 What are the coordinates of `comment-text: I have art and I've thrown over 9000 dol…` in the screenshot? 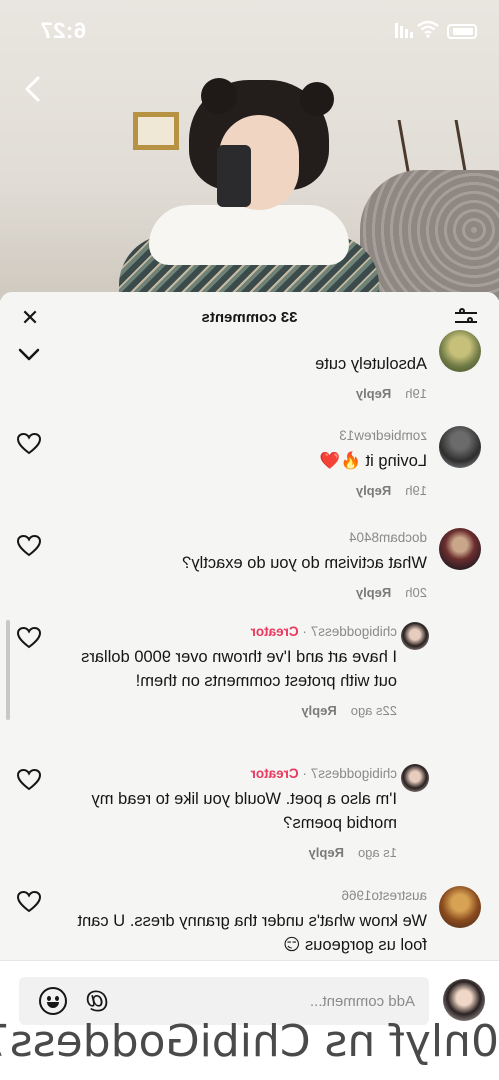 It's located at (239, 669).